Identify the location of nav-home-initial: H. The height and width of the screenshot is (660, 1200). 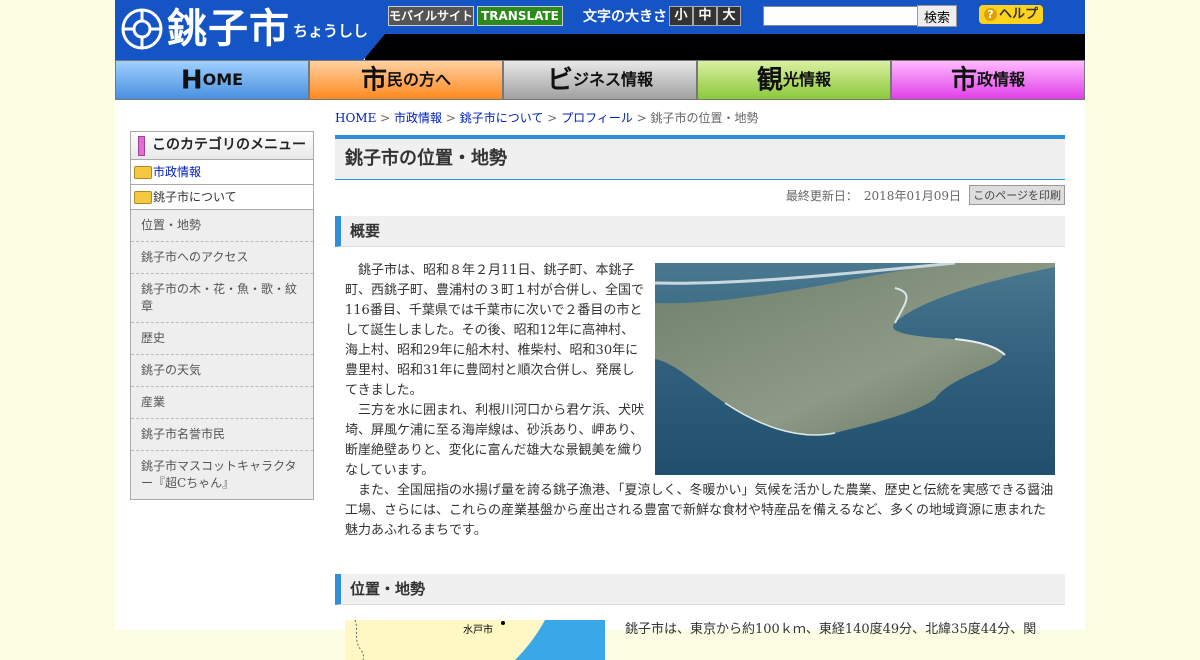
(191, 80).